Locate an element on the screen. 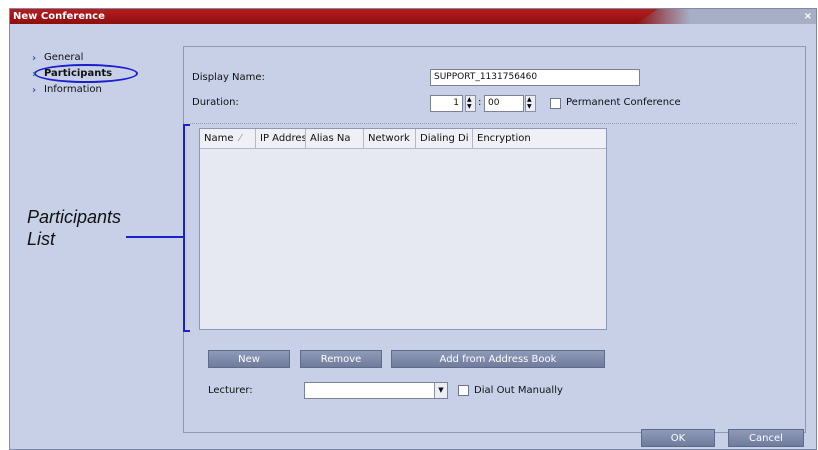 The height and width of the screenshot is (450, 818). duration-hours-input: 1 is located at coordinates (446, 103).